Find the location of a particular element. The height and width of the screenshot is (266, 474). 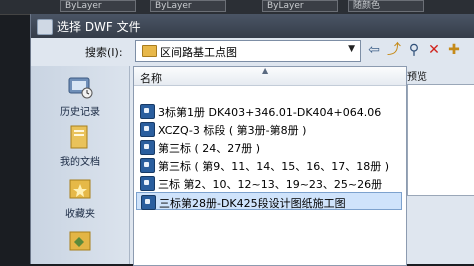

list-item: XCZQ-3 标段 ( 第3册-第8册 ) is located at coordinates (269, 129).